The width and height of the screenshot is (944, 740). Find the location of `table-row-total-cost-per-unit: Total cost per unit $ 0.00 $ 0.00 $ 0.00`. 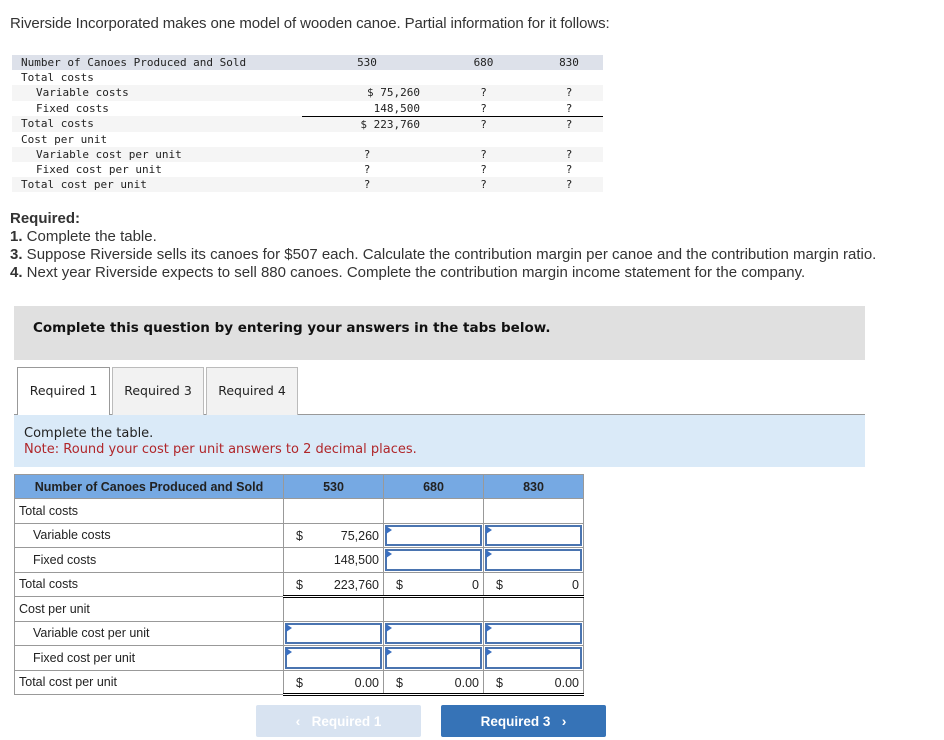

table-row-total-cost-per-unit: Total cost per unit $ 0.00 $ 0.00 $ 0.00 is located at coordinates (299, 682).